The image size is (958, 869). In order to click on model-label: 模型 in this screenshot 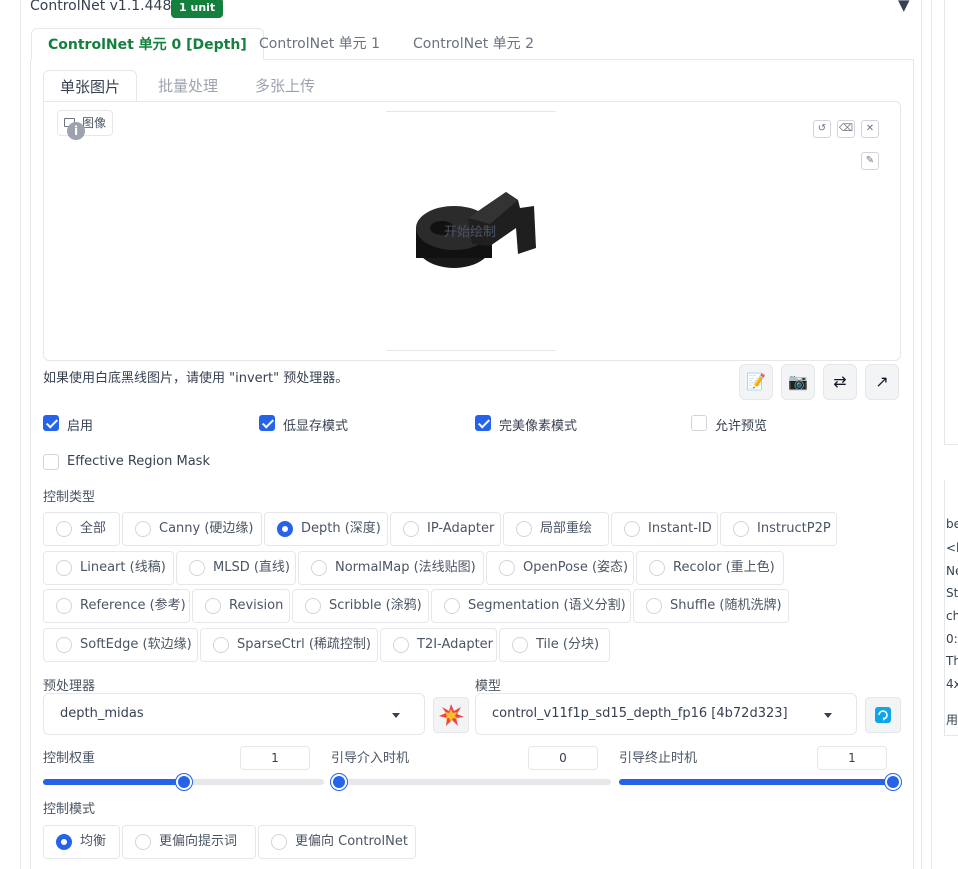, I will do `click(488, 686)`.